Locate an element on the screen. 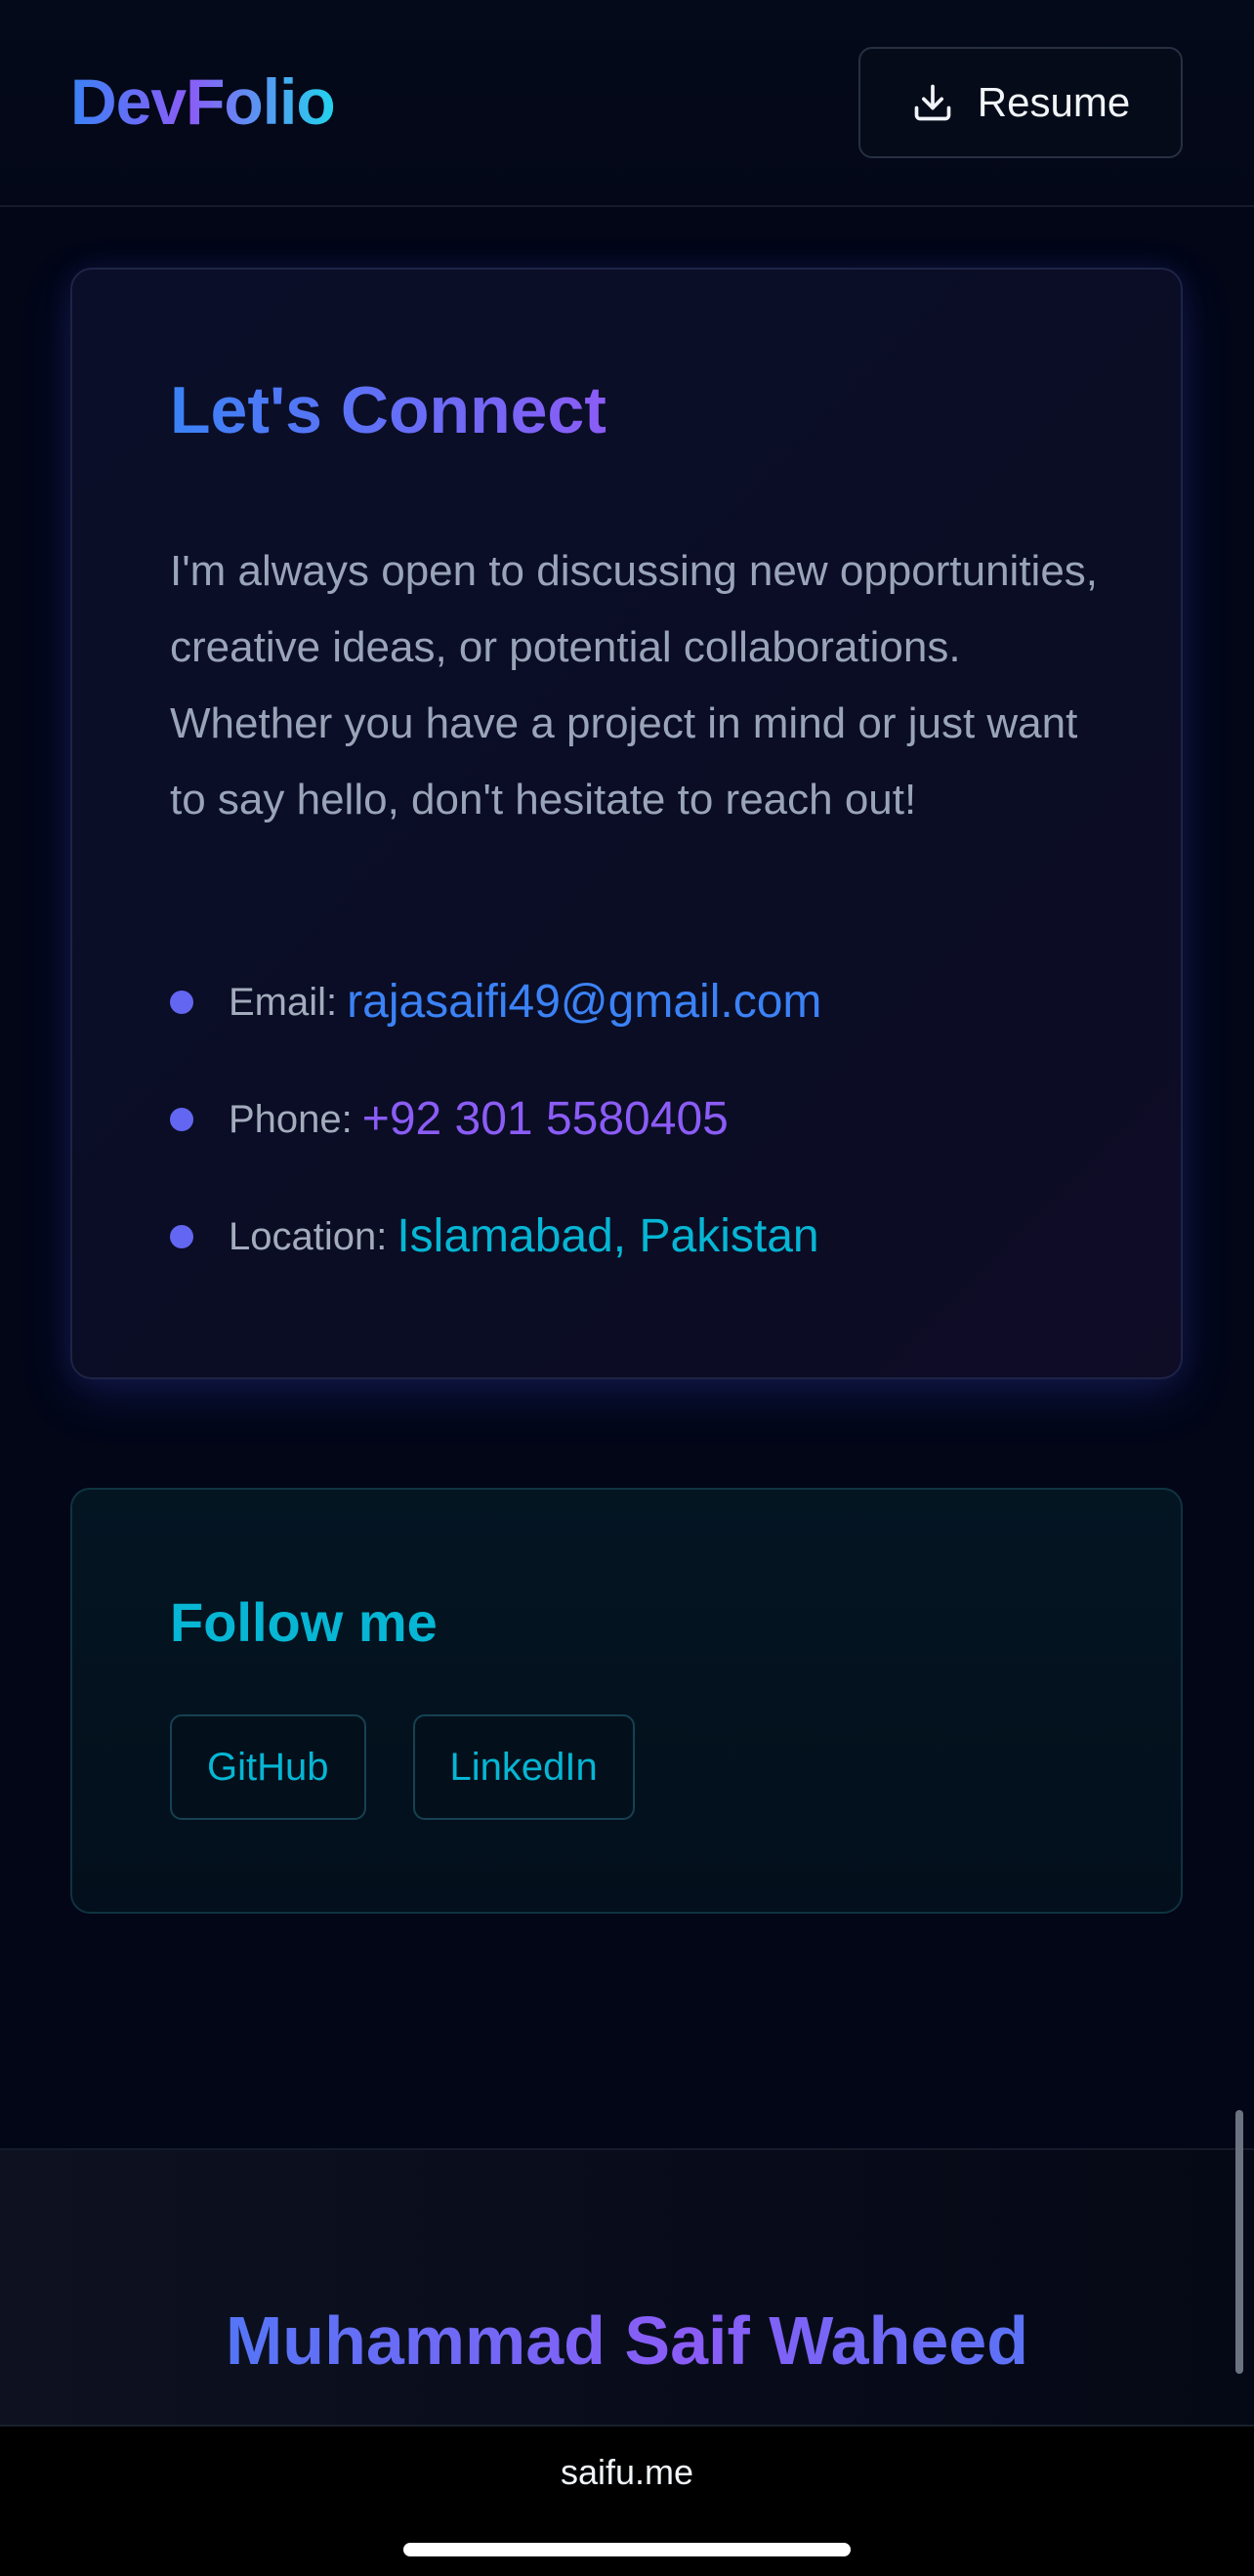 The image size is (1254, 2576). resume-button: Resume is located at coordinates (1021, 102).